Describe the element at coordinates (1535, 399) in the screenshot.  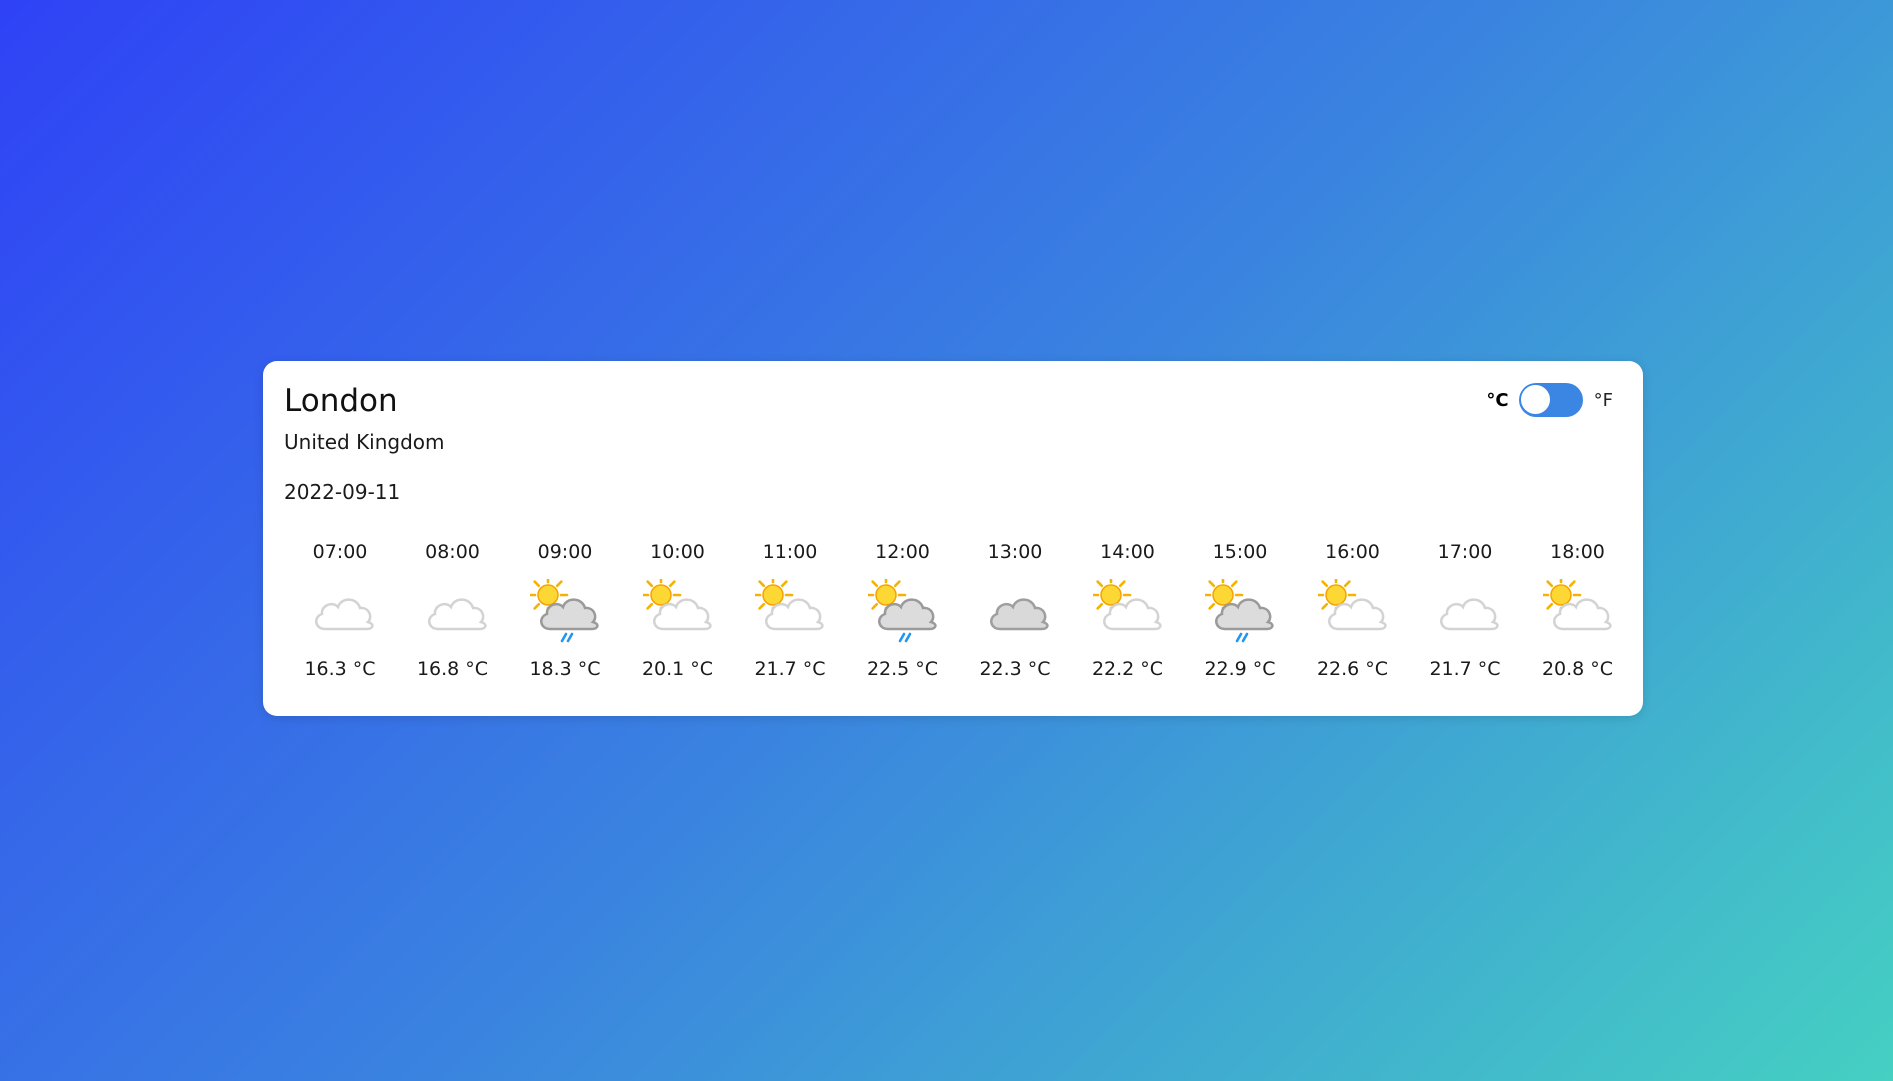
I see `unit-switch-knob` at that location.